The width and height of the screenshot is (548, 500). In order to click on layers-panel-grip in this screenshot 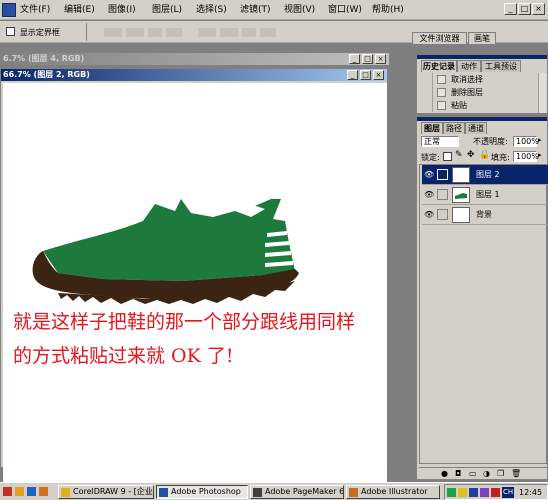, I will do `click(482, 119)`.